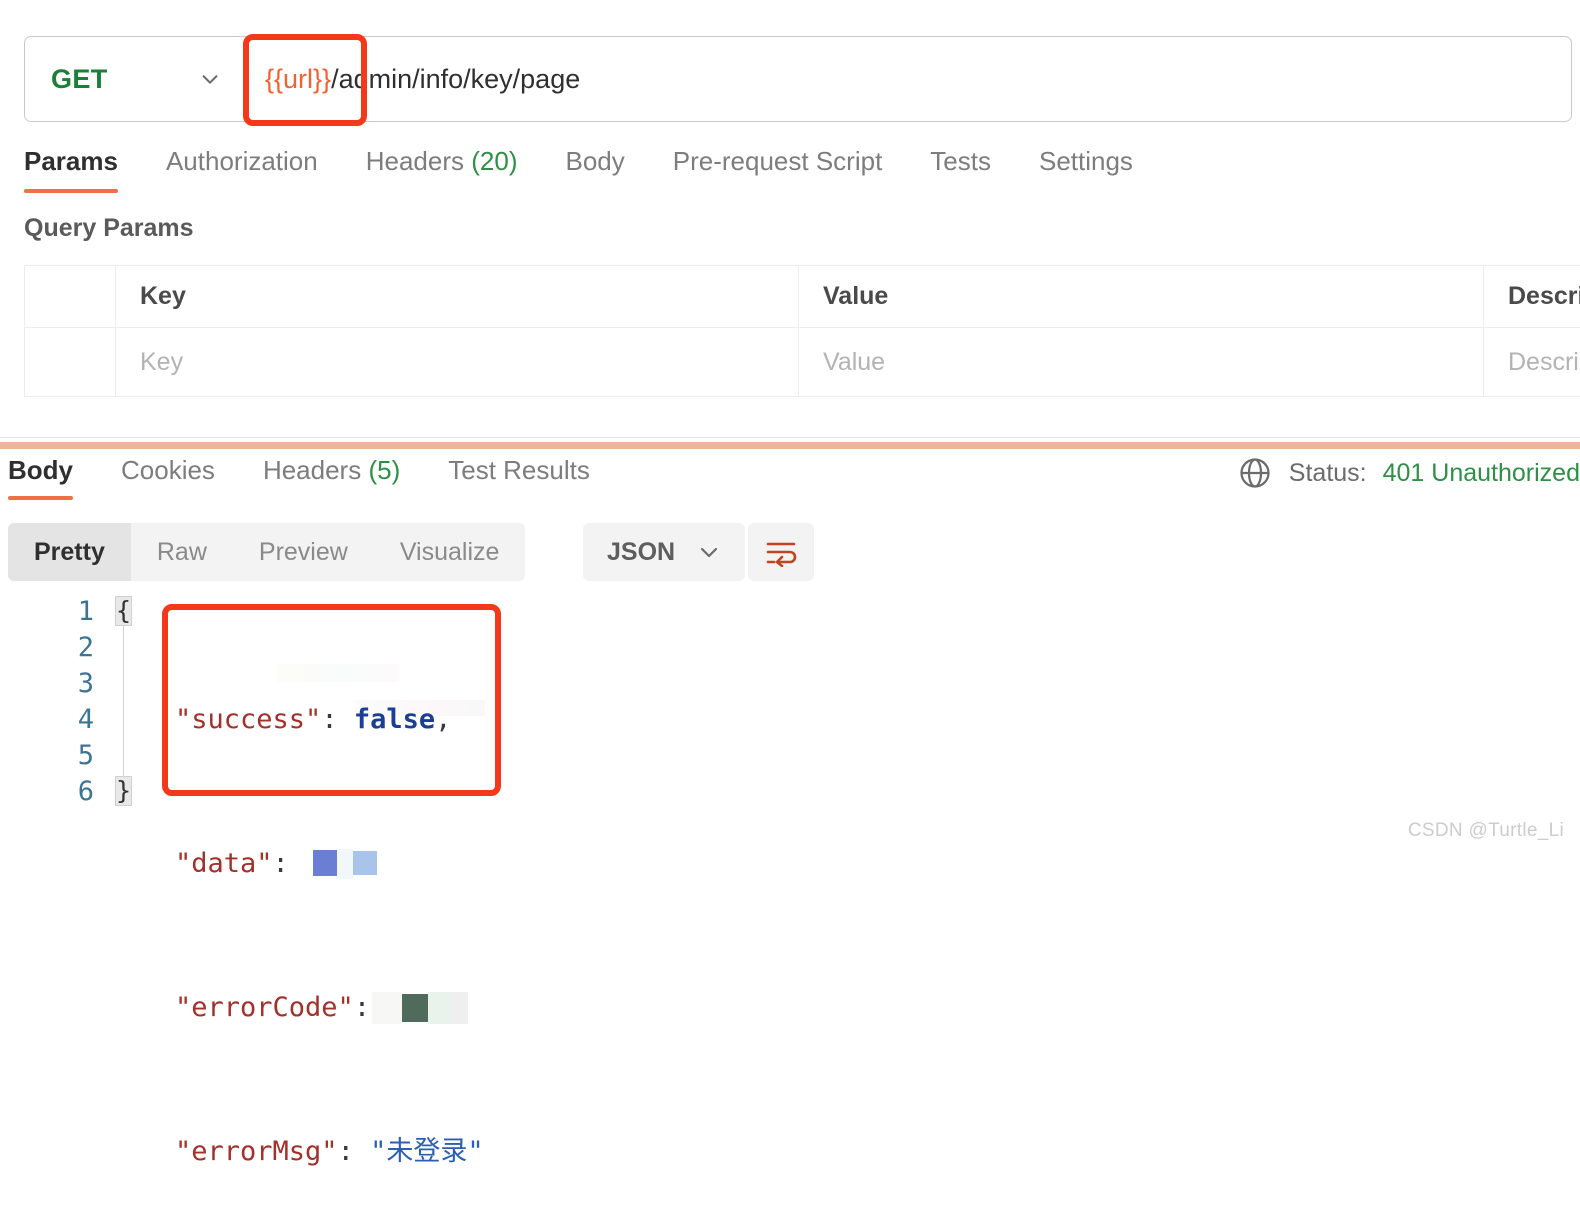  I want to click on tab-settings-label: Settings, so click(1086, 161).